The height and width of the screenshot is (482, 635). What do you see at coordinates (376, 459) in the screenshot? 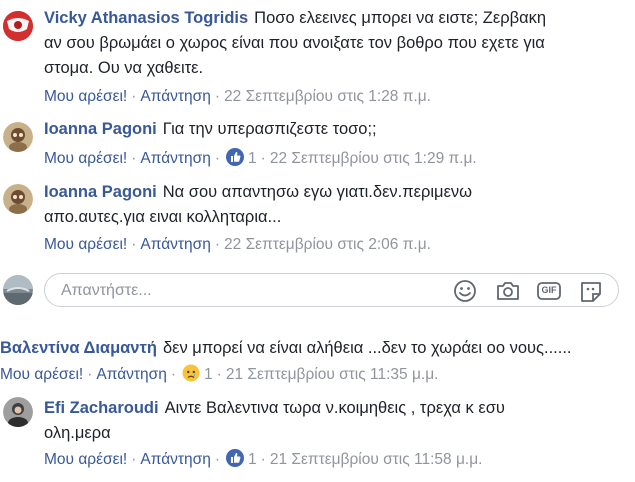
I see `timestamp: 21 Σεπτεμβρίου στις 11:58 μ.μ.` at bounding box center [376, 459].